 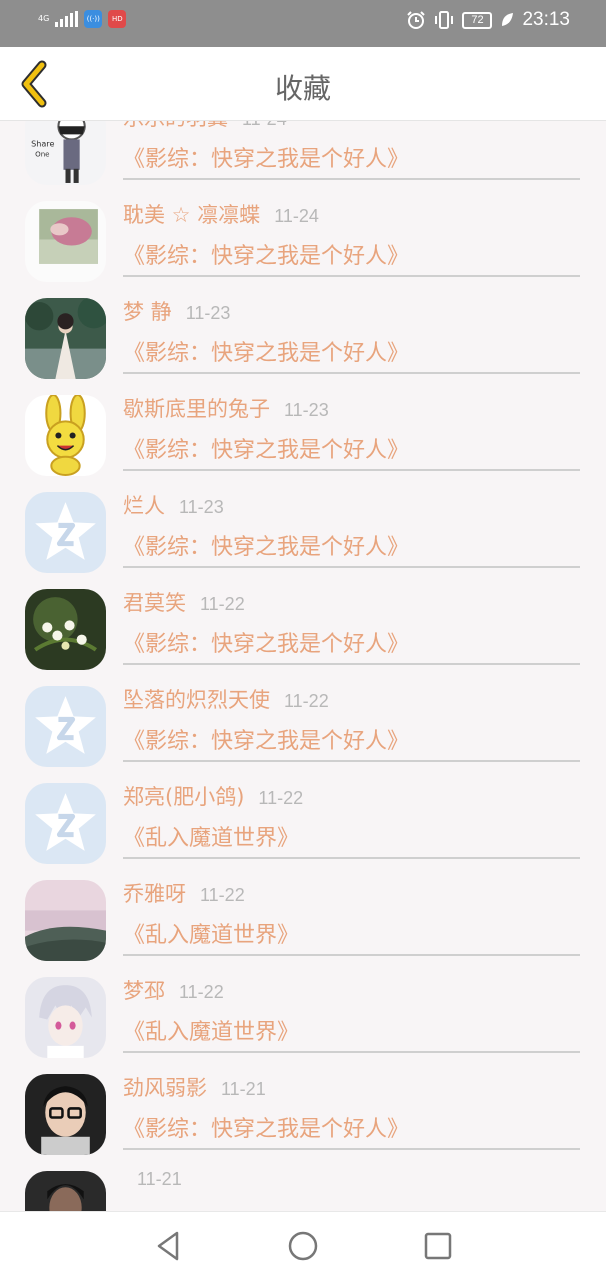 I want to click on favorite-item: 坠落的炽烈天使 11-22 《影综：快穿之我是个好人》, so click(x=303, y=724).